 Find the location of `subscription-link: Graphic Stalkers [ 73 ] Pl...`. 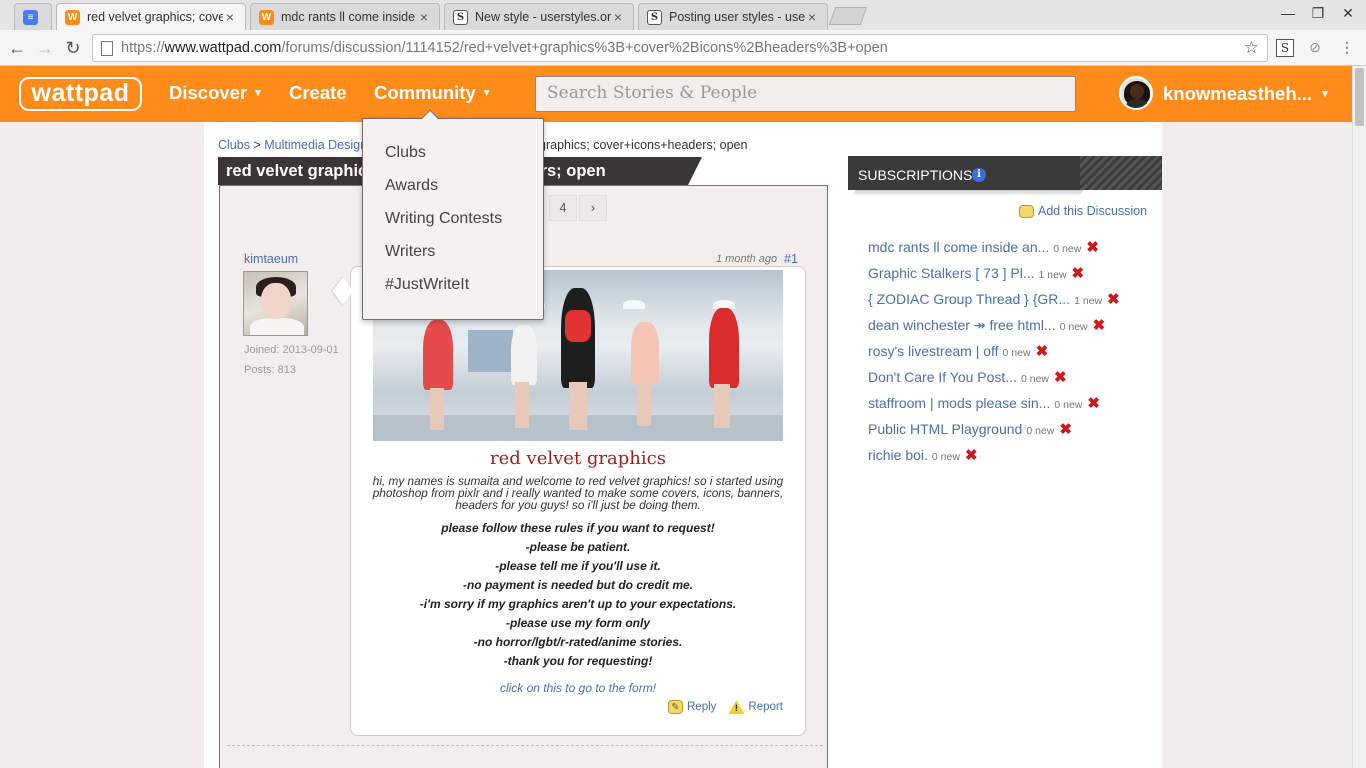

subscription-link: Graphic Stalkers [ 73 ] Pl... is located at coordinates (951, 273).